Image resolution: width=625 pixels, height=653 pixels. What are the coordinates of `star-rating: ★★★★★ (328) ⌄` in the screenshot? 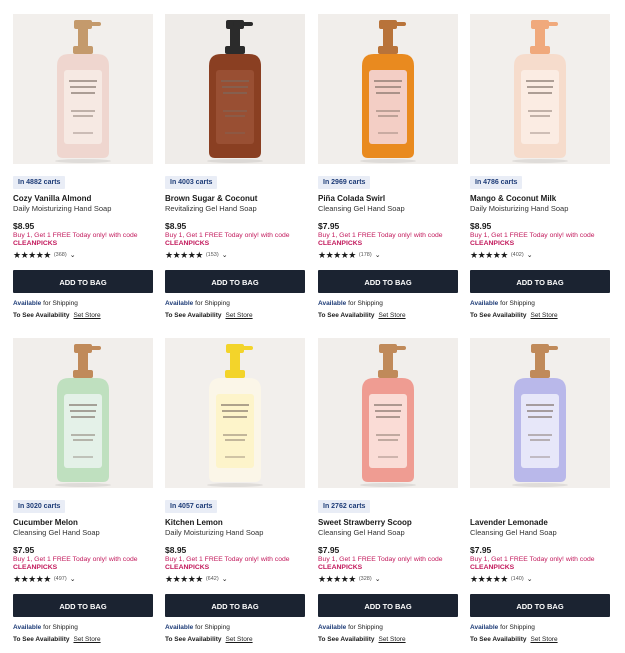 It's located at (349, 579).